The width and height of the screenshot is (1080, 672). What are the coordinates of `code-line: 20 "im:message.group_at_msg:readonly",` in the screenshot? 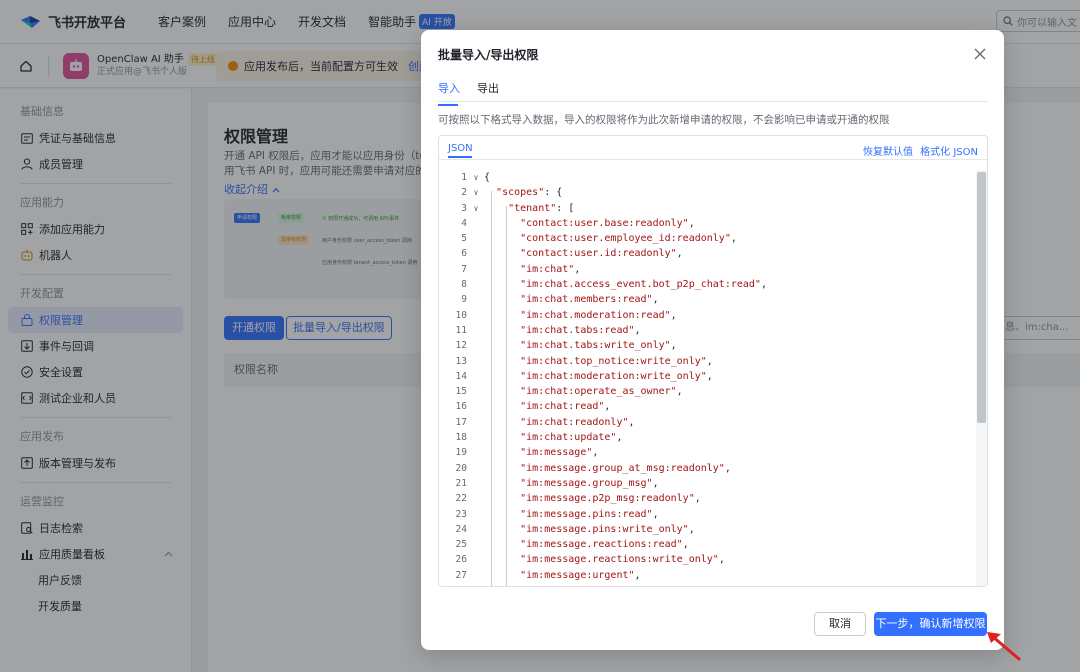 It's located at (707, 468).